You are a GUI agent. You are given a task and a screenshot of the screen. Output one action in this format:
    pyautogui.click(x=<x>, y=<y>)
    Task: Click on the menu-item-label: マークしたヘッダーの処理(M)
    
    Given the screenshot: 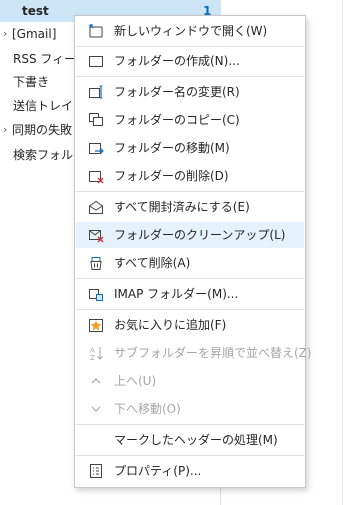 What is the action you would take?
    pyautogui.click(x=196, y=440)
    